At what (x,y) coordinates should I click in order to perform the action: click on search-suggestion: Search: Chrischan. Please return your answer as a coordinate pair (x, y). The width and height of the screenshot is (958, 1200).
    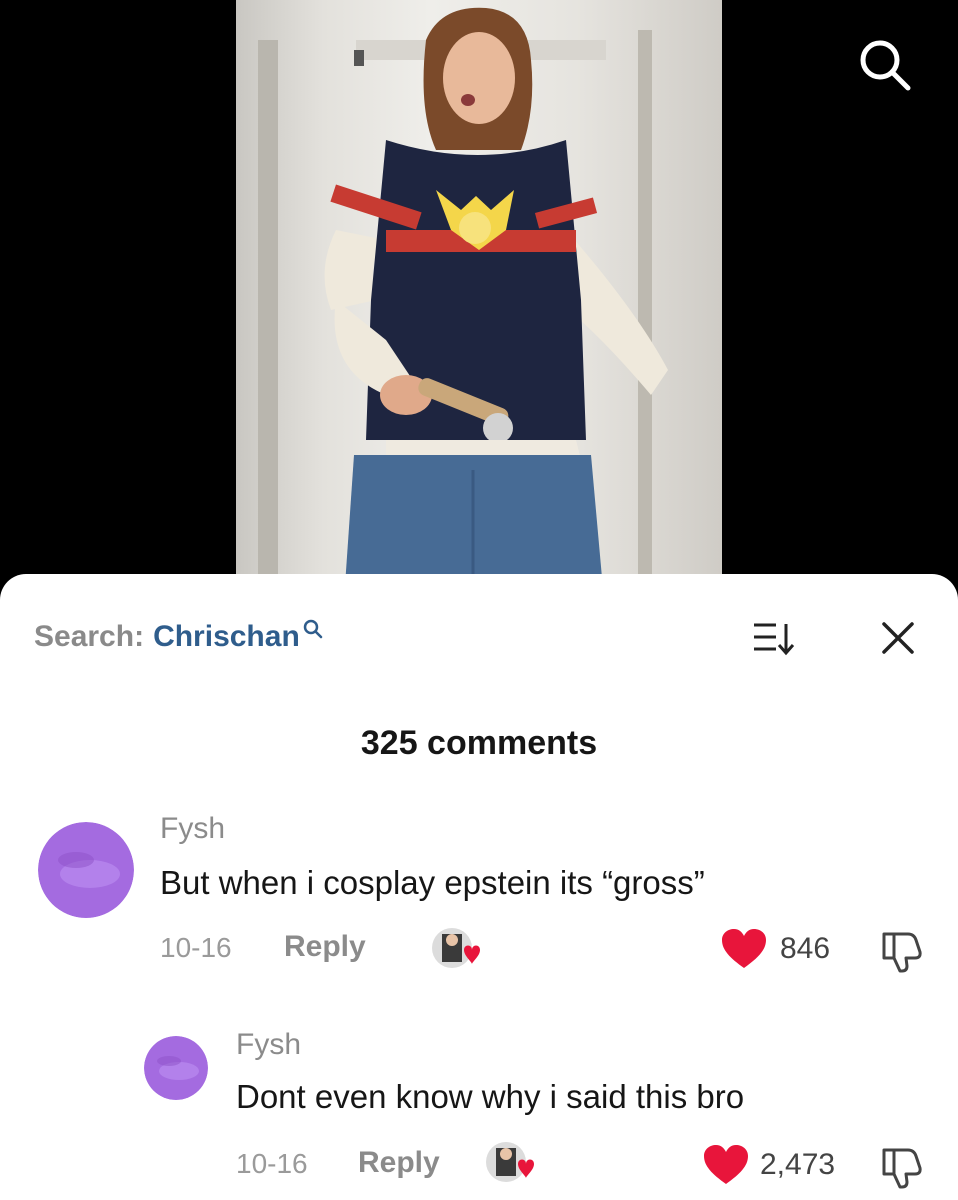
    Looking at the image, I should click on (179, 636).